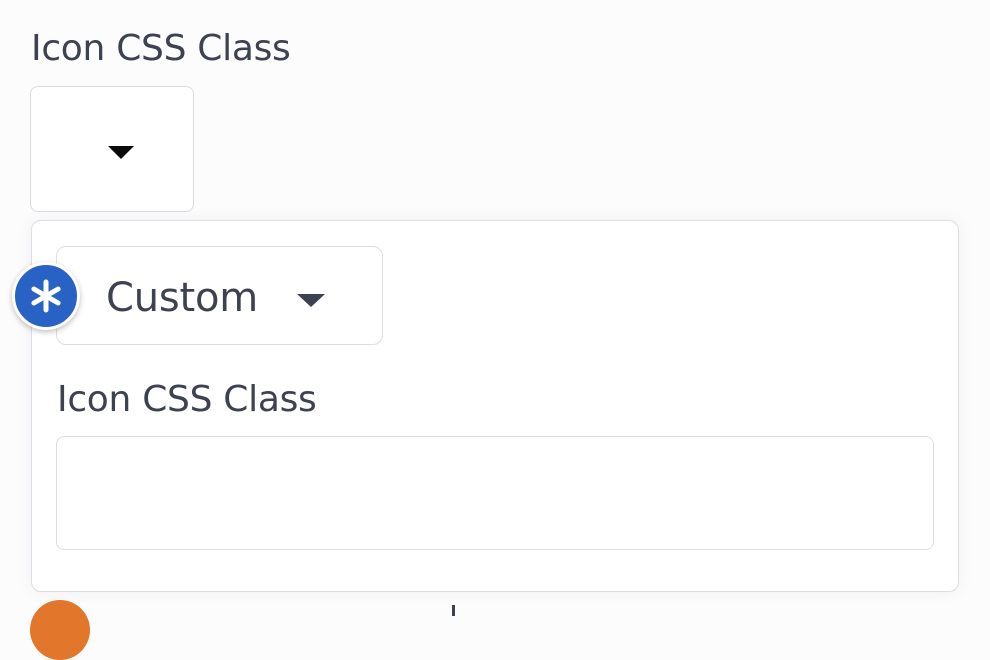  Describe the element at coordinates (161, 48) in the screenshot. I see `icon-css-class-label: Icon CSS Class` at that location.